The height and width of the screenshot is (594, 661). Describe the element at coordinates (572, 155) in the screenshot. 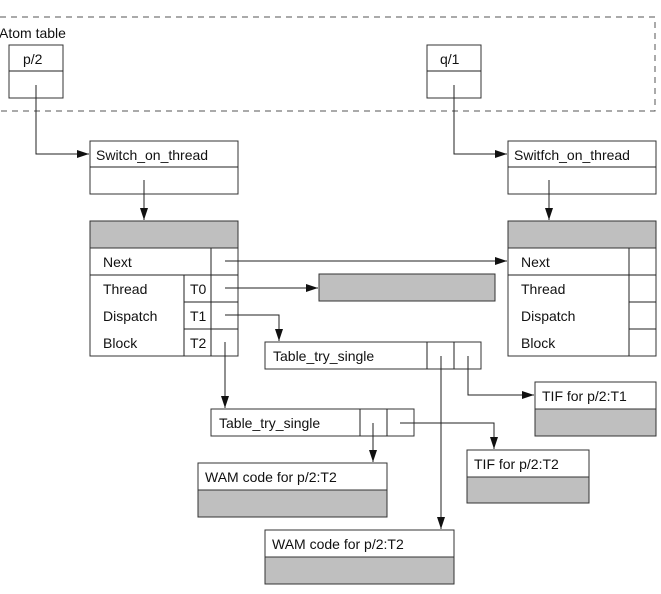

I see `switch-label: Switfch_on_thread` at that location.